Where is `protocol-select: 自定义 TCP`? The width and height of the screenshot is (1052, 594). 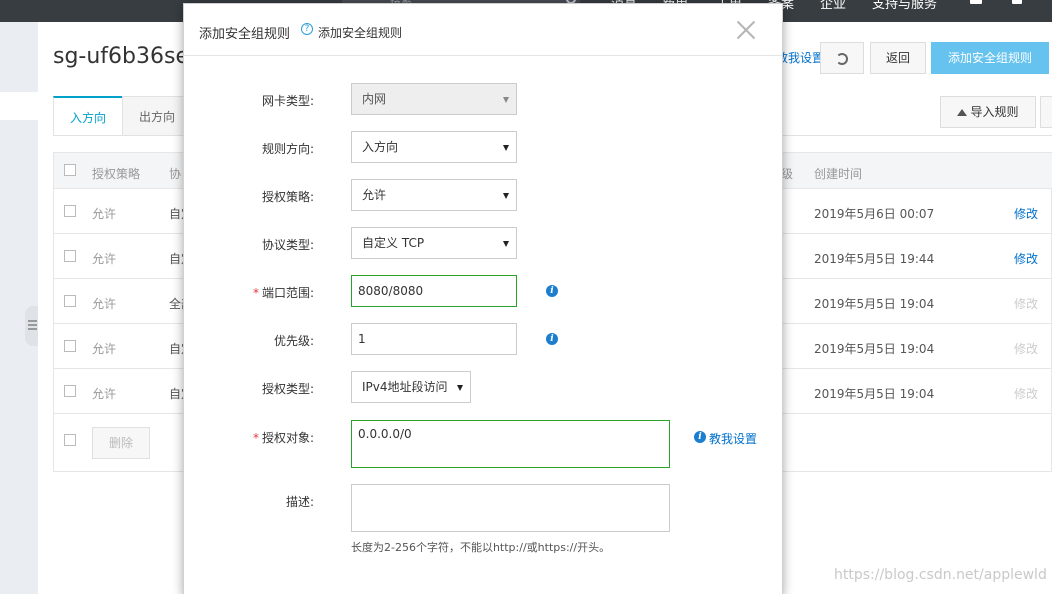 protocol-select: 自定义 TCP is located at coordinates (434, 243).